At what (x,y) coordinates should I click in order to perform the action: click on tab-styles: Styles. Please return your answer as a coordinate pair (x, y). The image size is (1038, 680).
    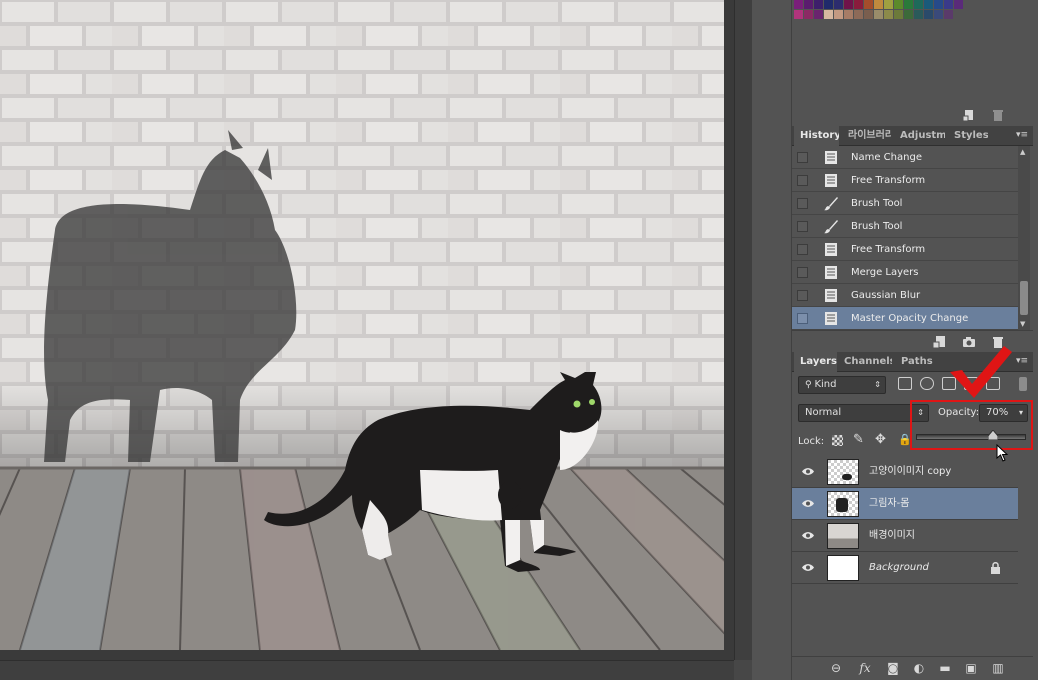
    Looking at the image, I should click on (968, 136).